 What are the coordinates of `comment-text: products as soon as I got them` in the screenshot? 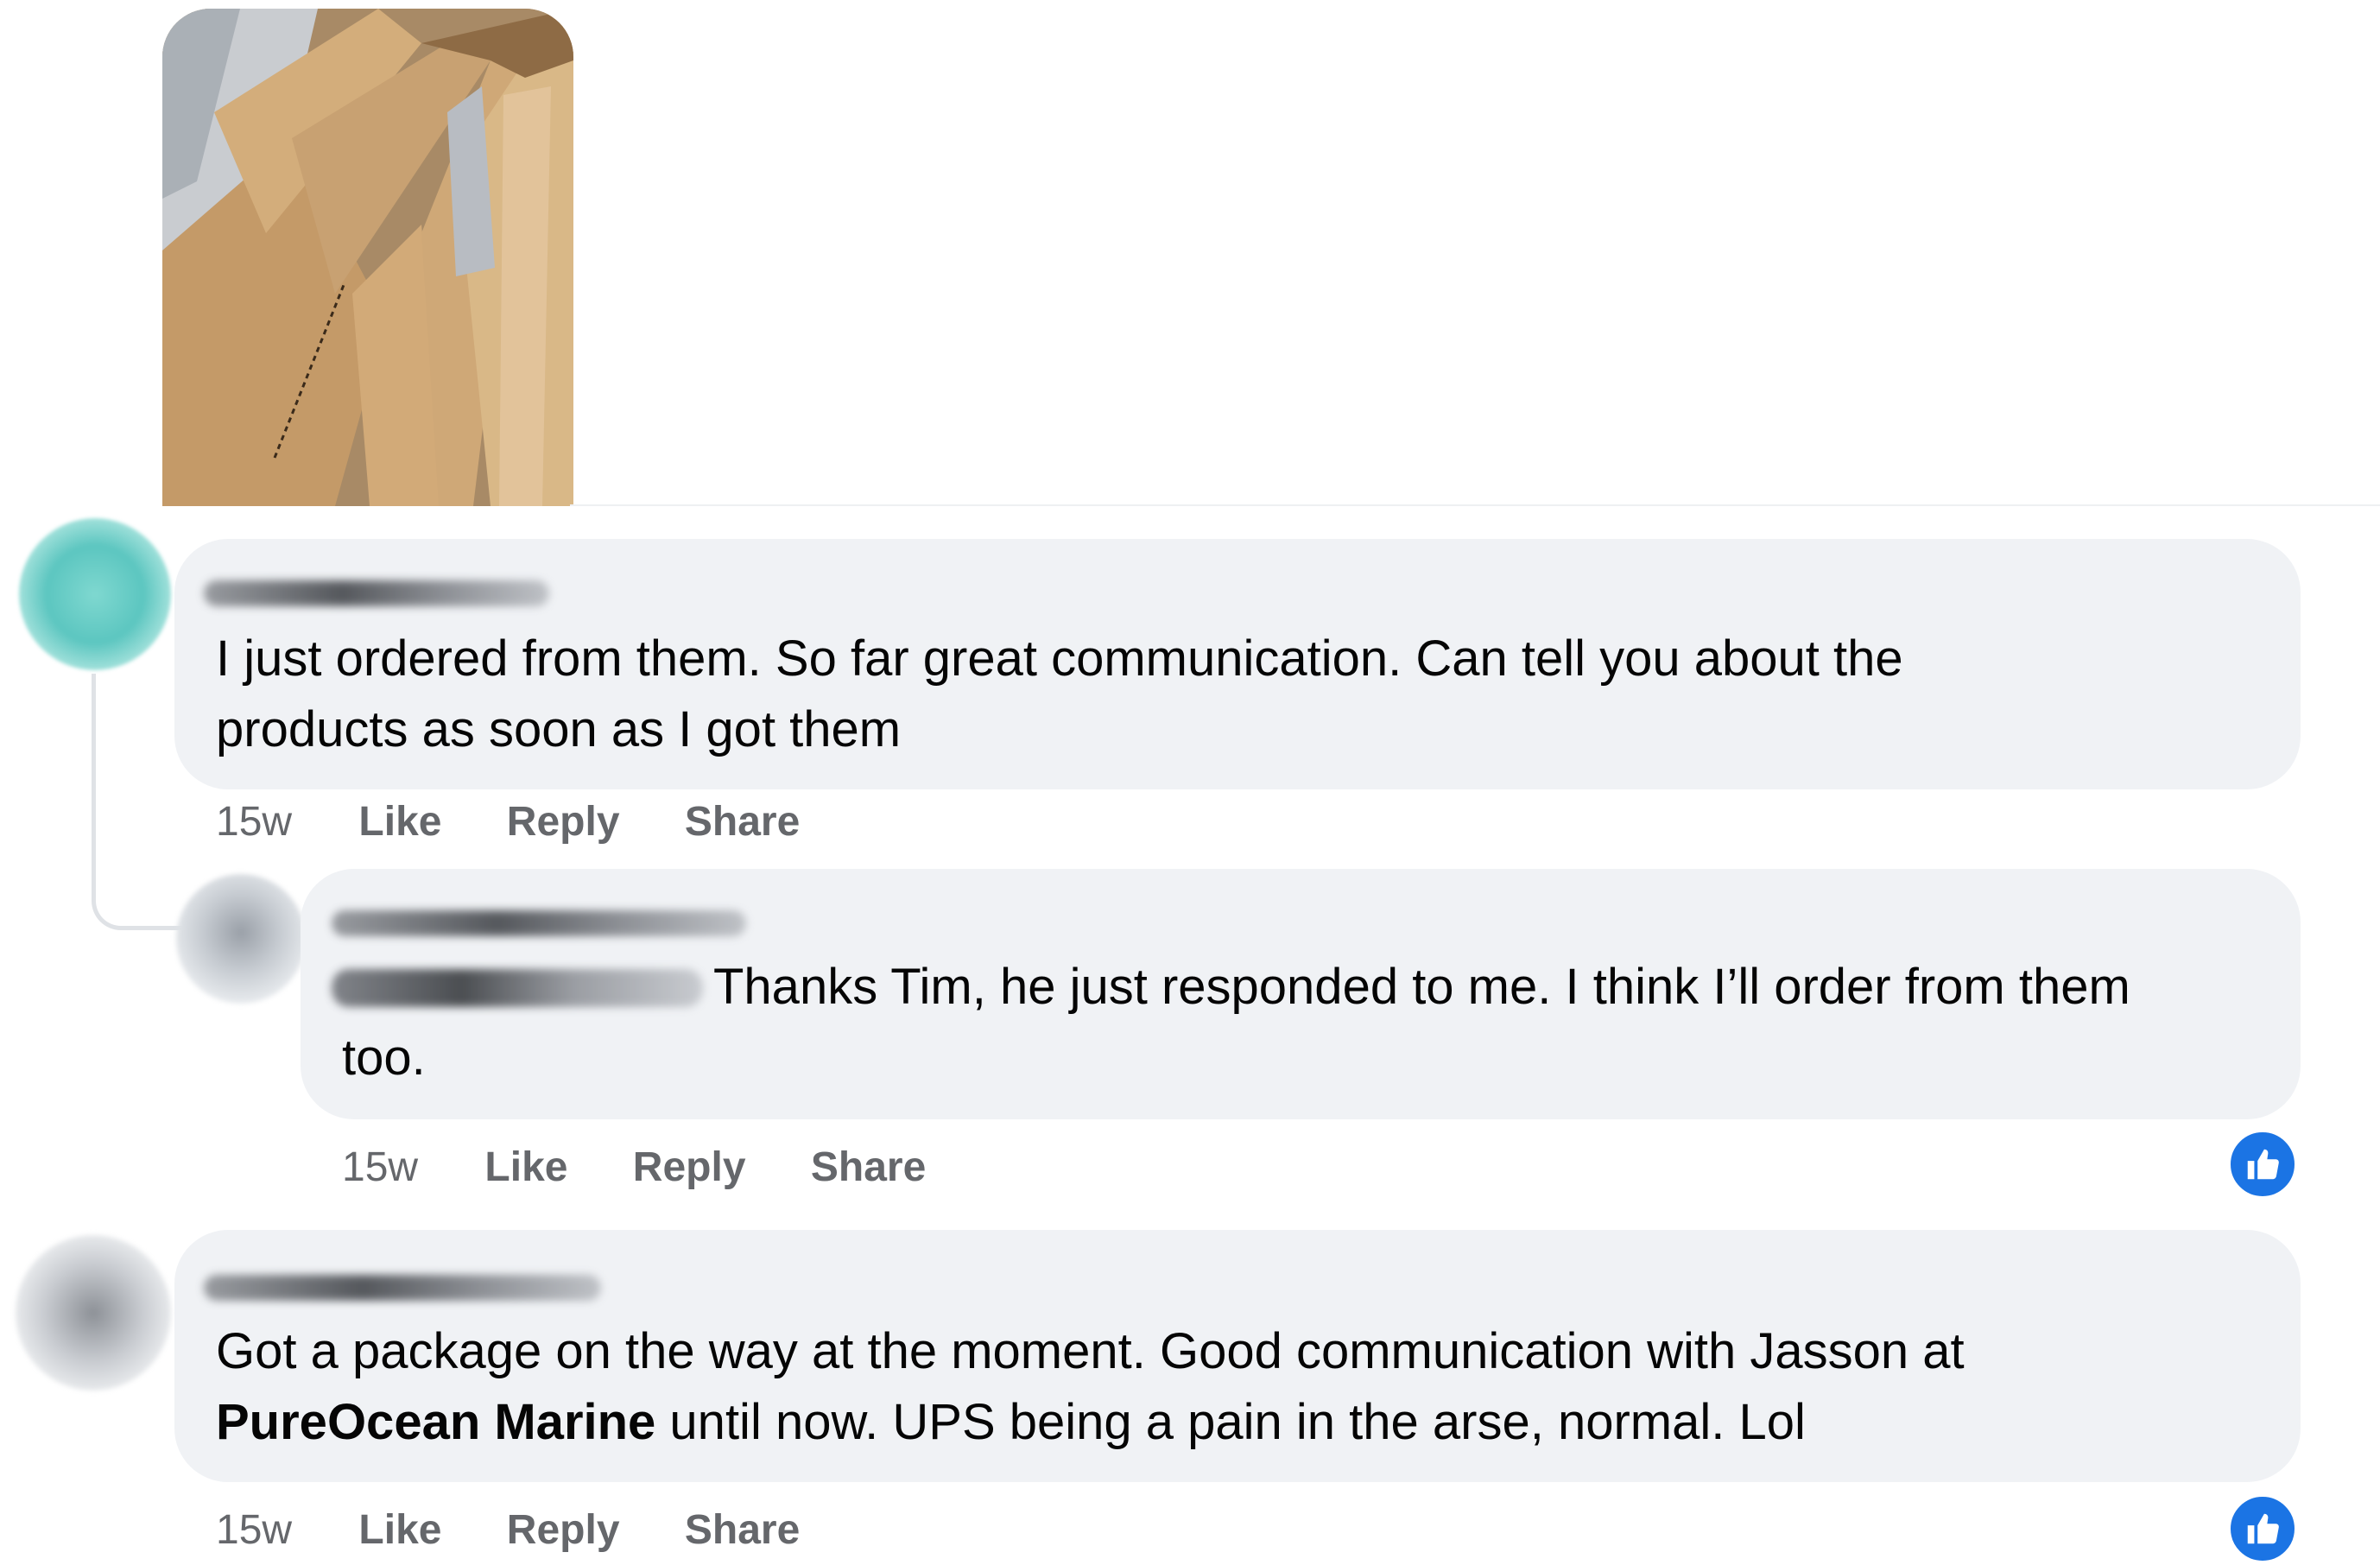 It's located at (559, 729).